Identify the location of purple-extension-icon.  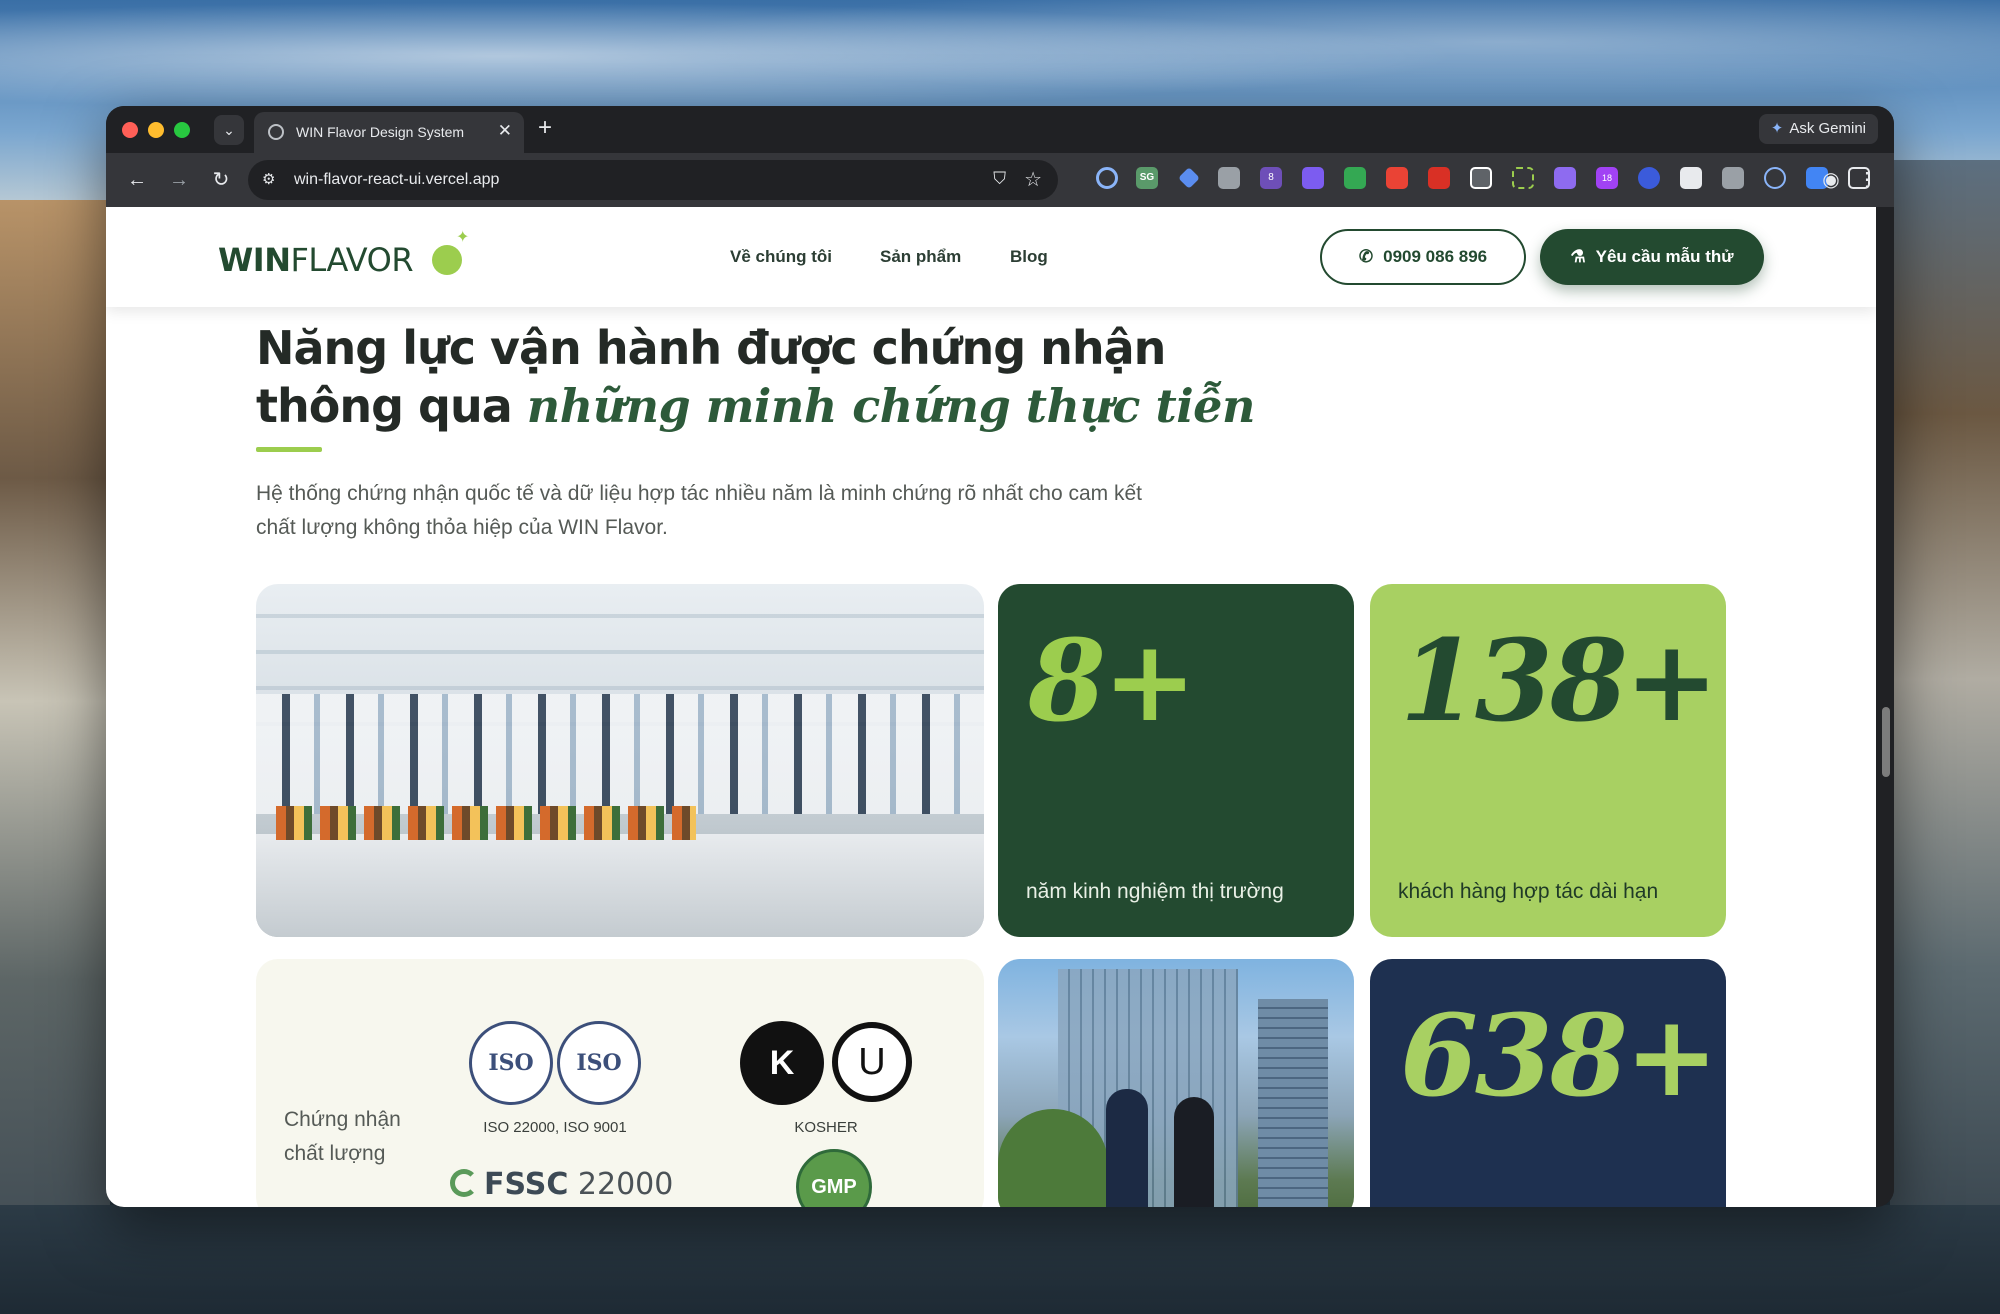
(1565, 178).